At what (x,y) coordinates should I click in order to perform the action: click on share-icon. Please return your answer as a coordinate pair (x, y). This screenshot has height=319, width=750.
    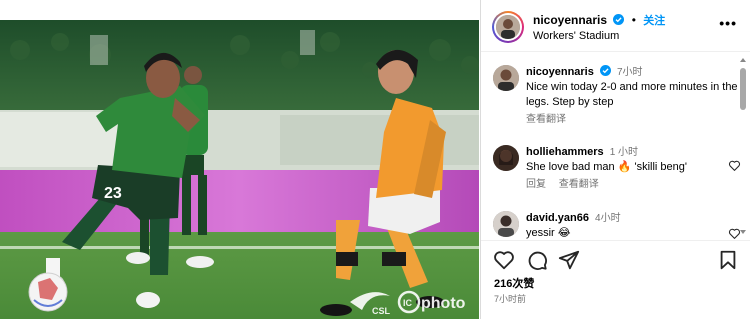
    Looking at the image, I should click on (569, 260).